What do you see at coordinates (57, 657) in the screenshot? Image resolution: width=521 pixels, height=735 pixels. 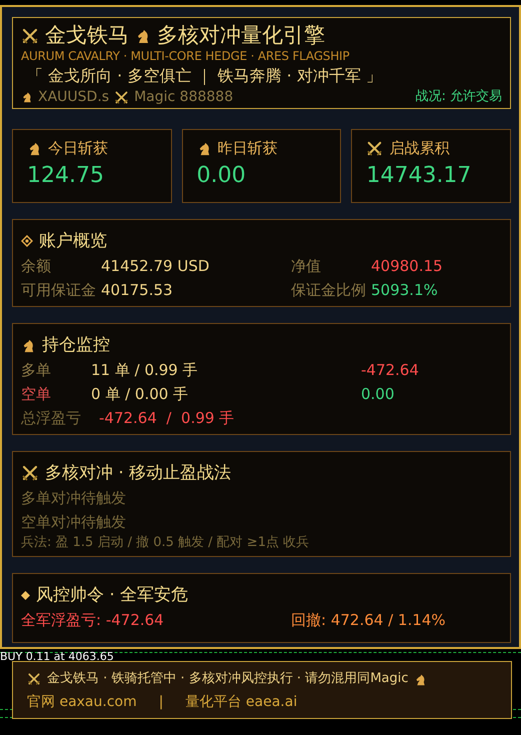 I see `order-label: BUY 0.11 at 4063.65` at bounding box center [57, 657].